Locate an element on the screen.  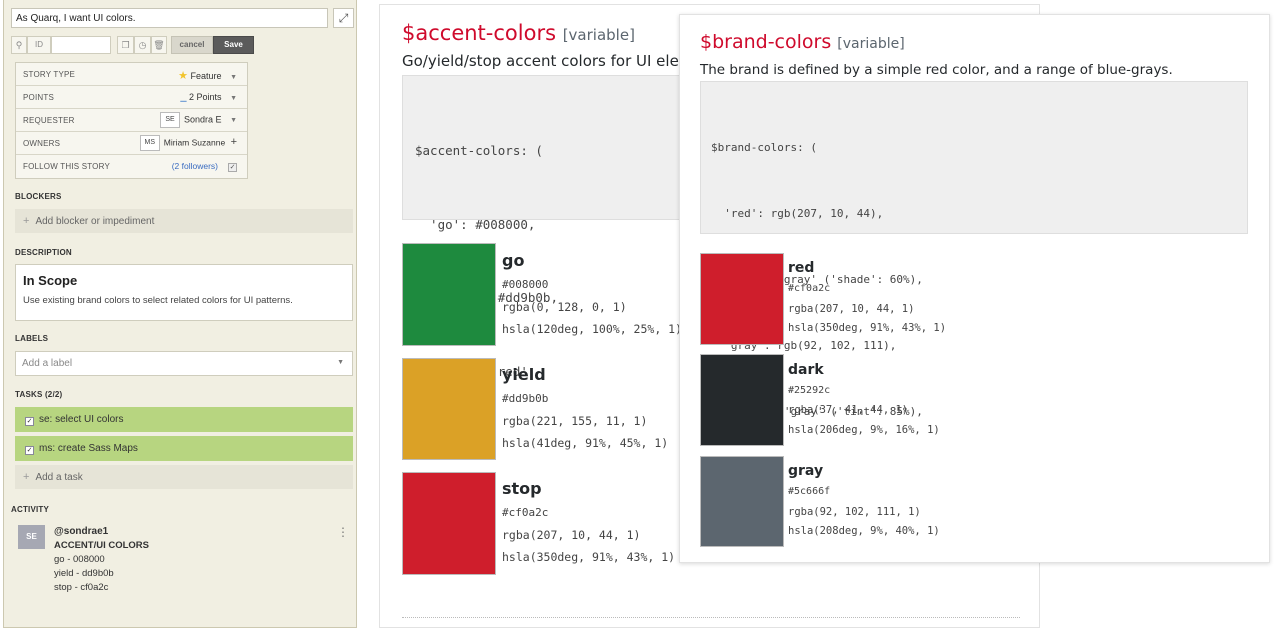
swatch-name: gray is located at coordinates (806, 471).